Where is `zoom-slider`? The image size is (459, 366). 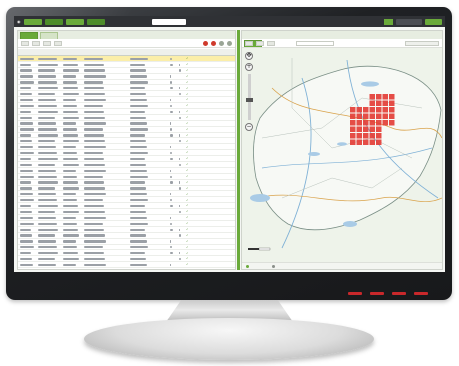
zoom-slider is located at coordinates (249, 97).